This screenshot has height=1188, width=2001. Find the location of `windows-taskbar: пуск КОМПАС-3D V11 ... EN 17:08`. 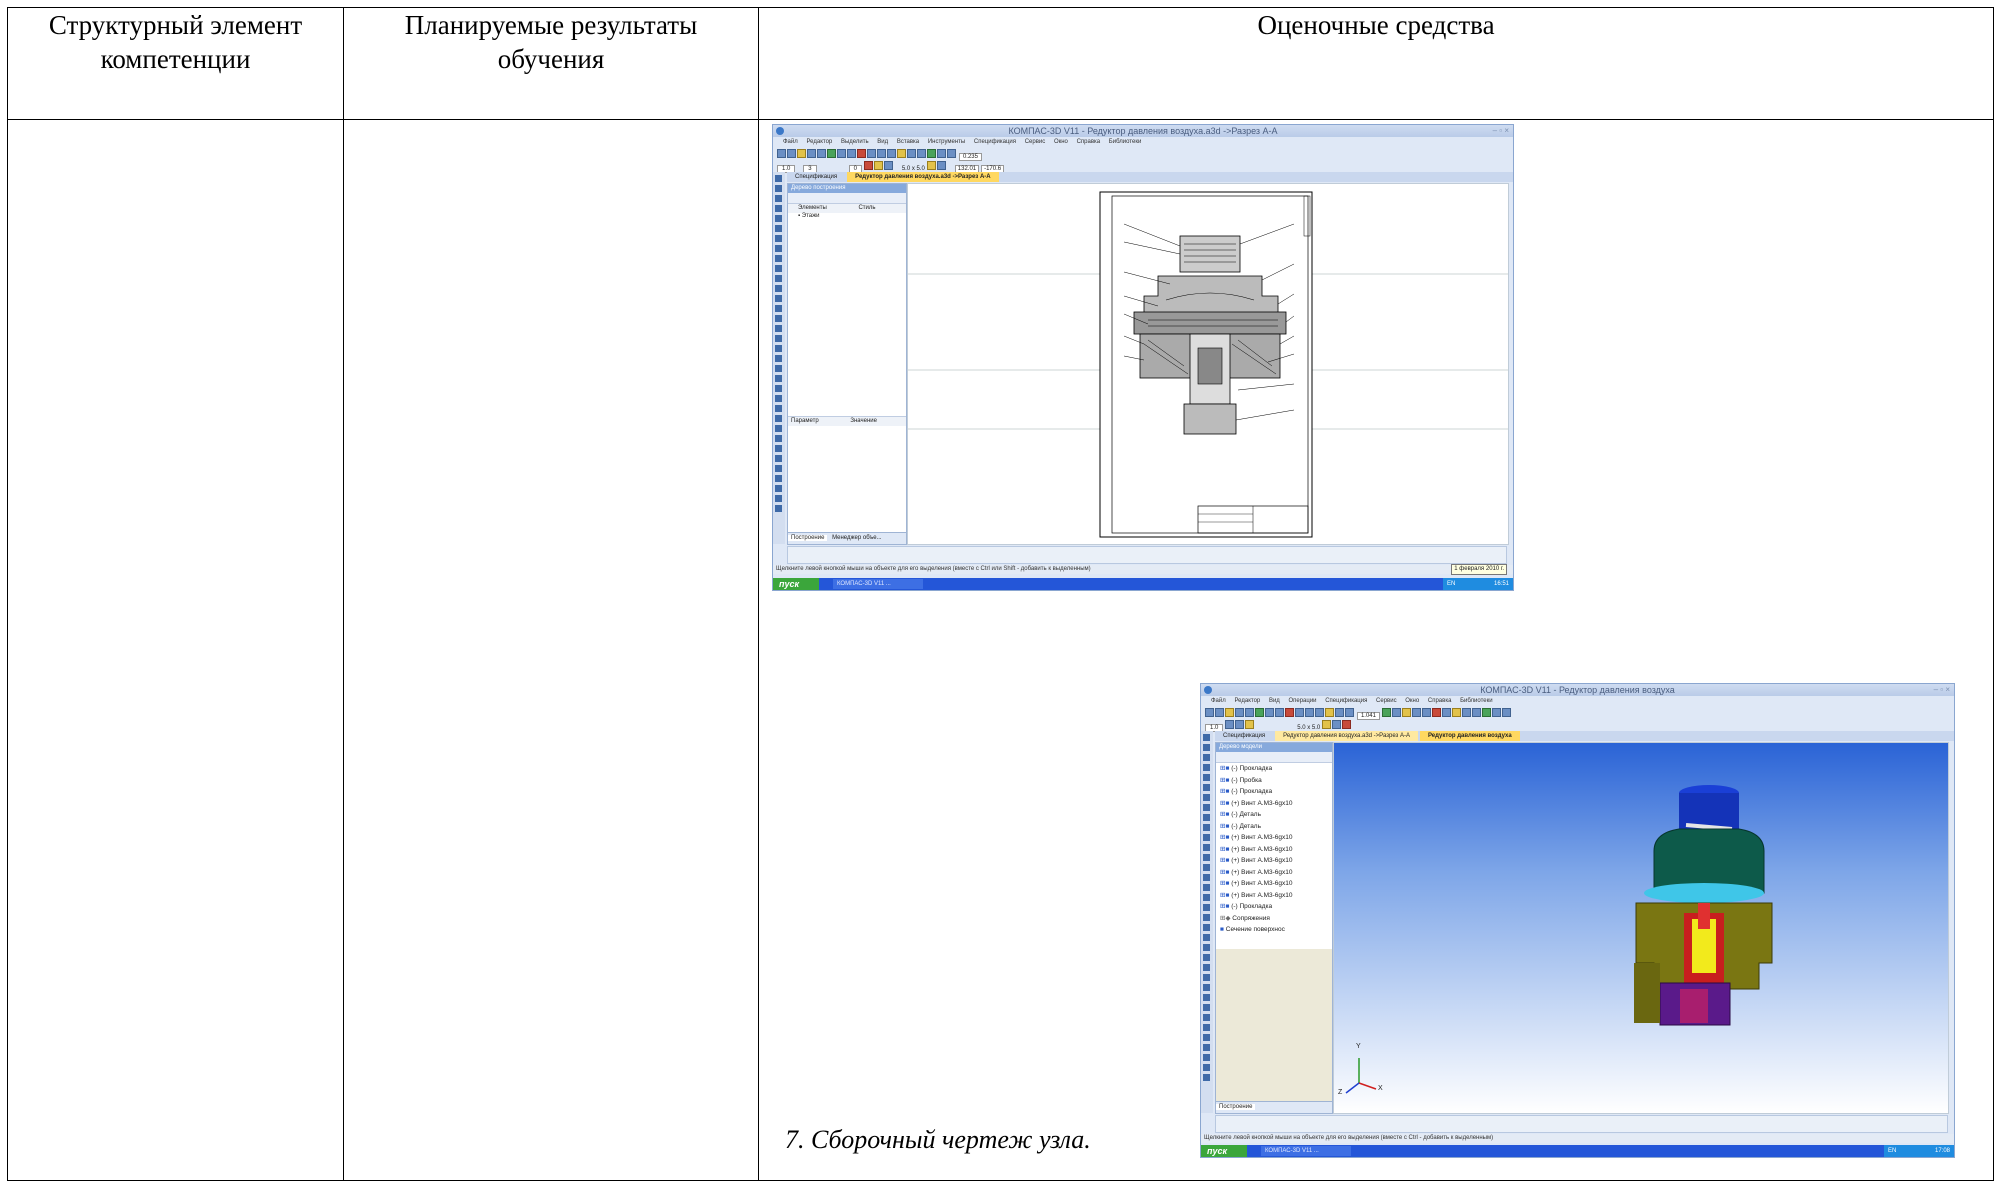

windows-taskbar: пуск КОМПАС-3D V11 ... EN 17:08 is located at coordinates (1577, 1151).